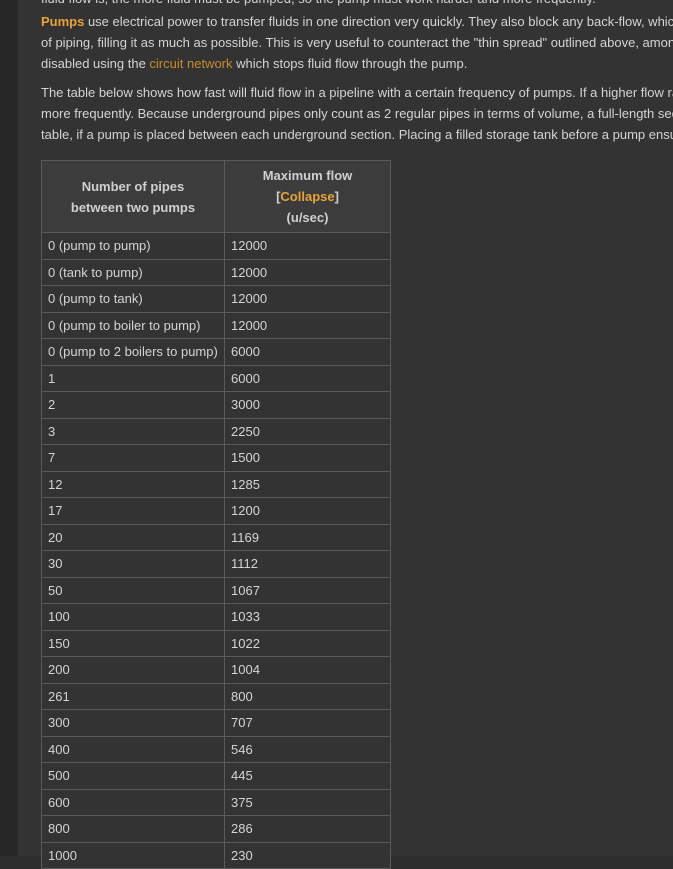 This screenshot has width=673, height=869. I want to click on table-row: 1000 230, so click(216, 855).